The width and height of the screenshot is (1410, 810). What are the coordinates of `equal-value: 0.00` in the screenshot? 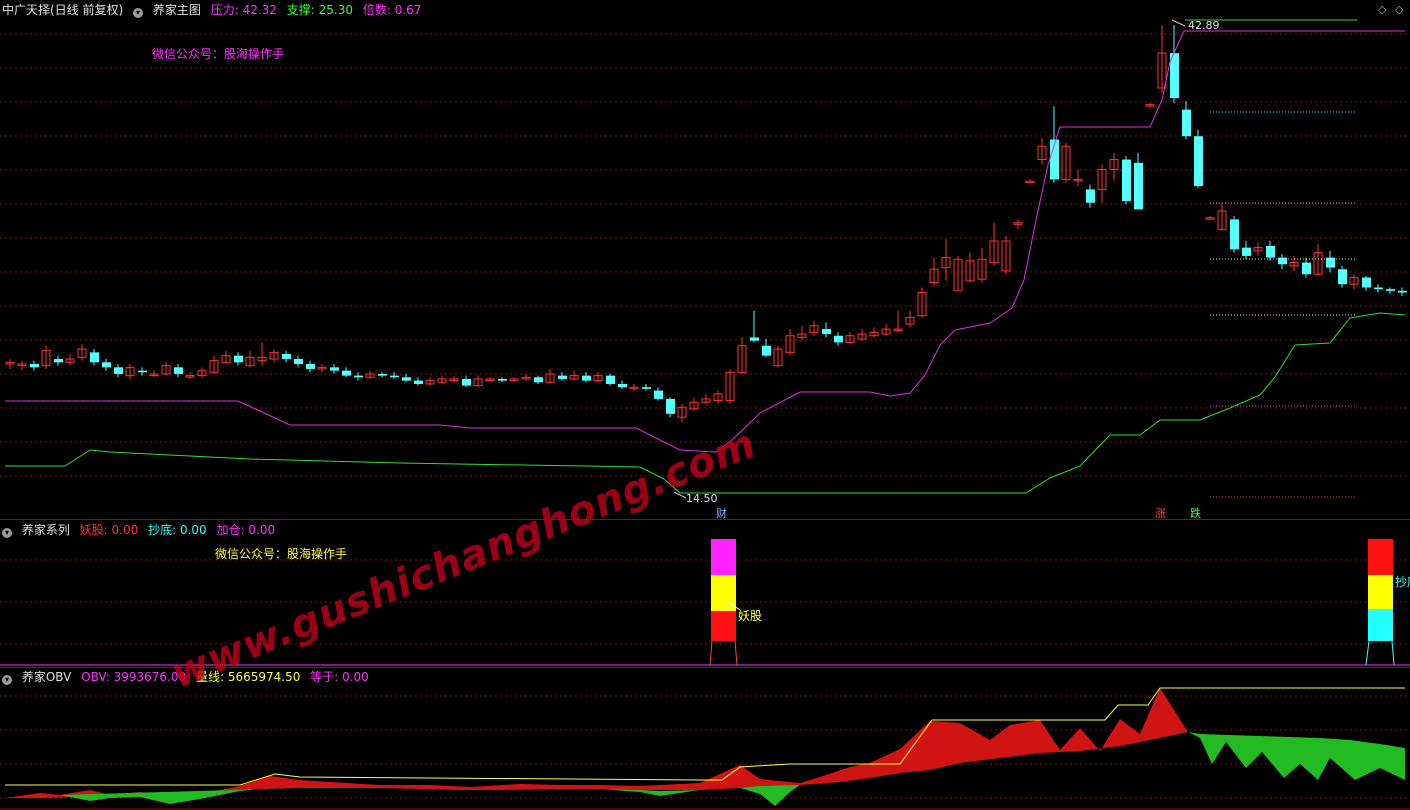 It's located at (355, 677).